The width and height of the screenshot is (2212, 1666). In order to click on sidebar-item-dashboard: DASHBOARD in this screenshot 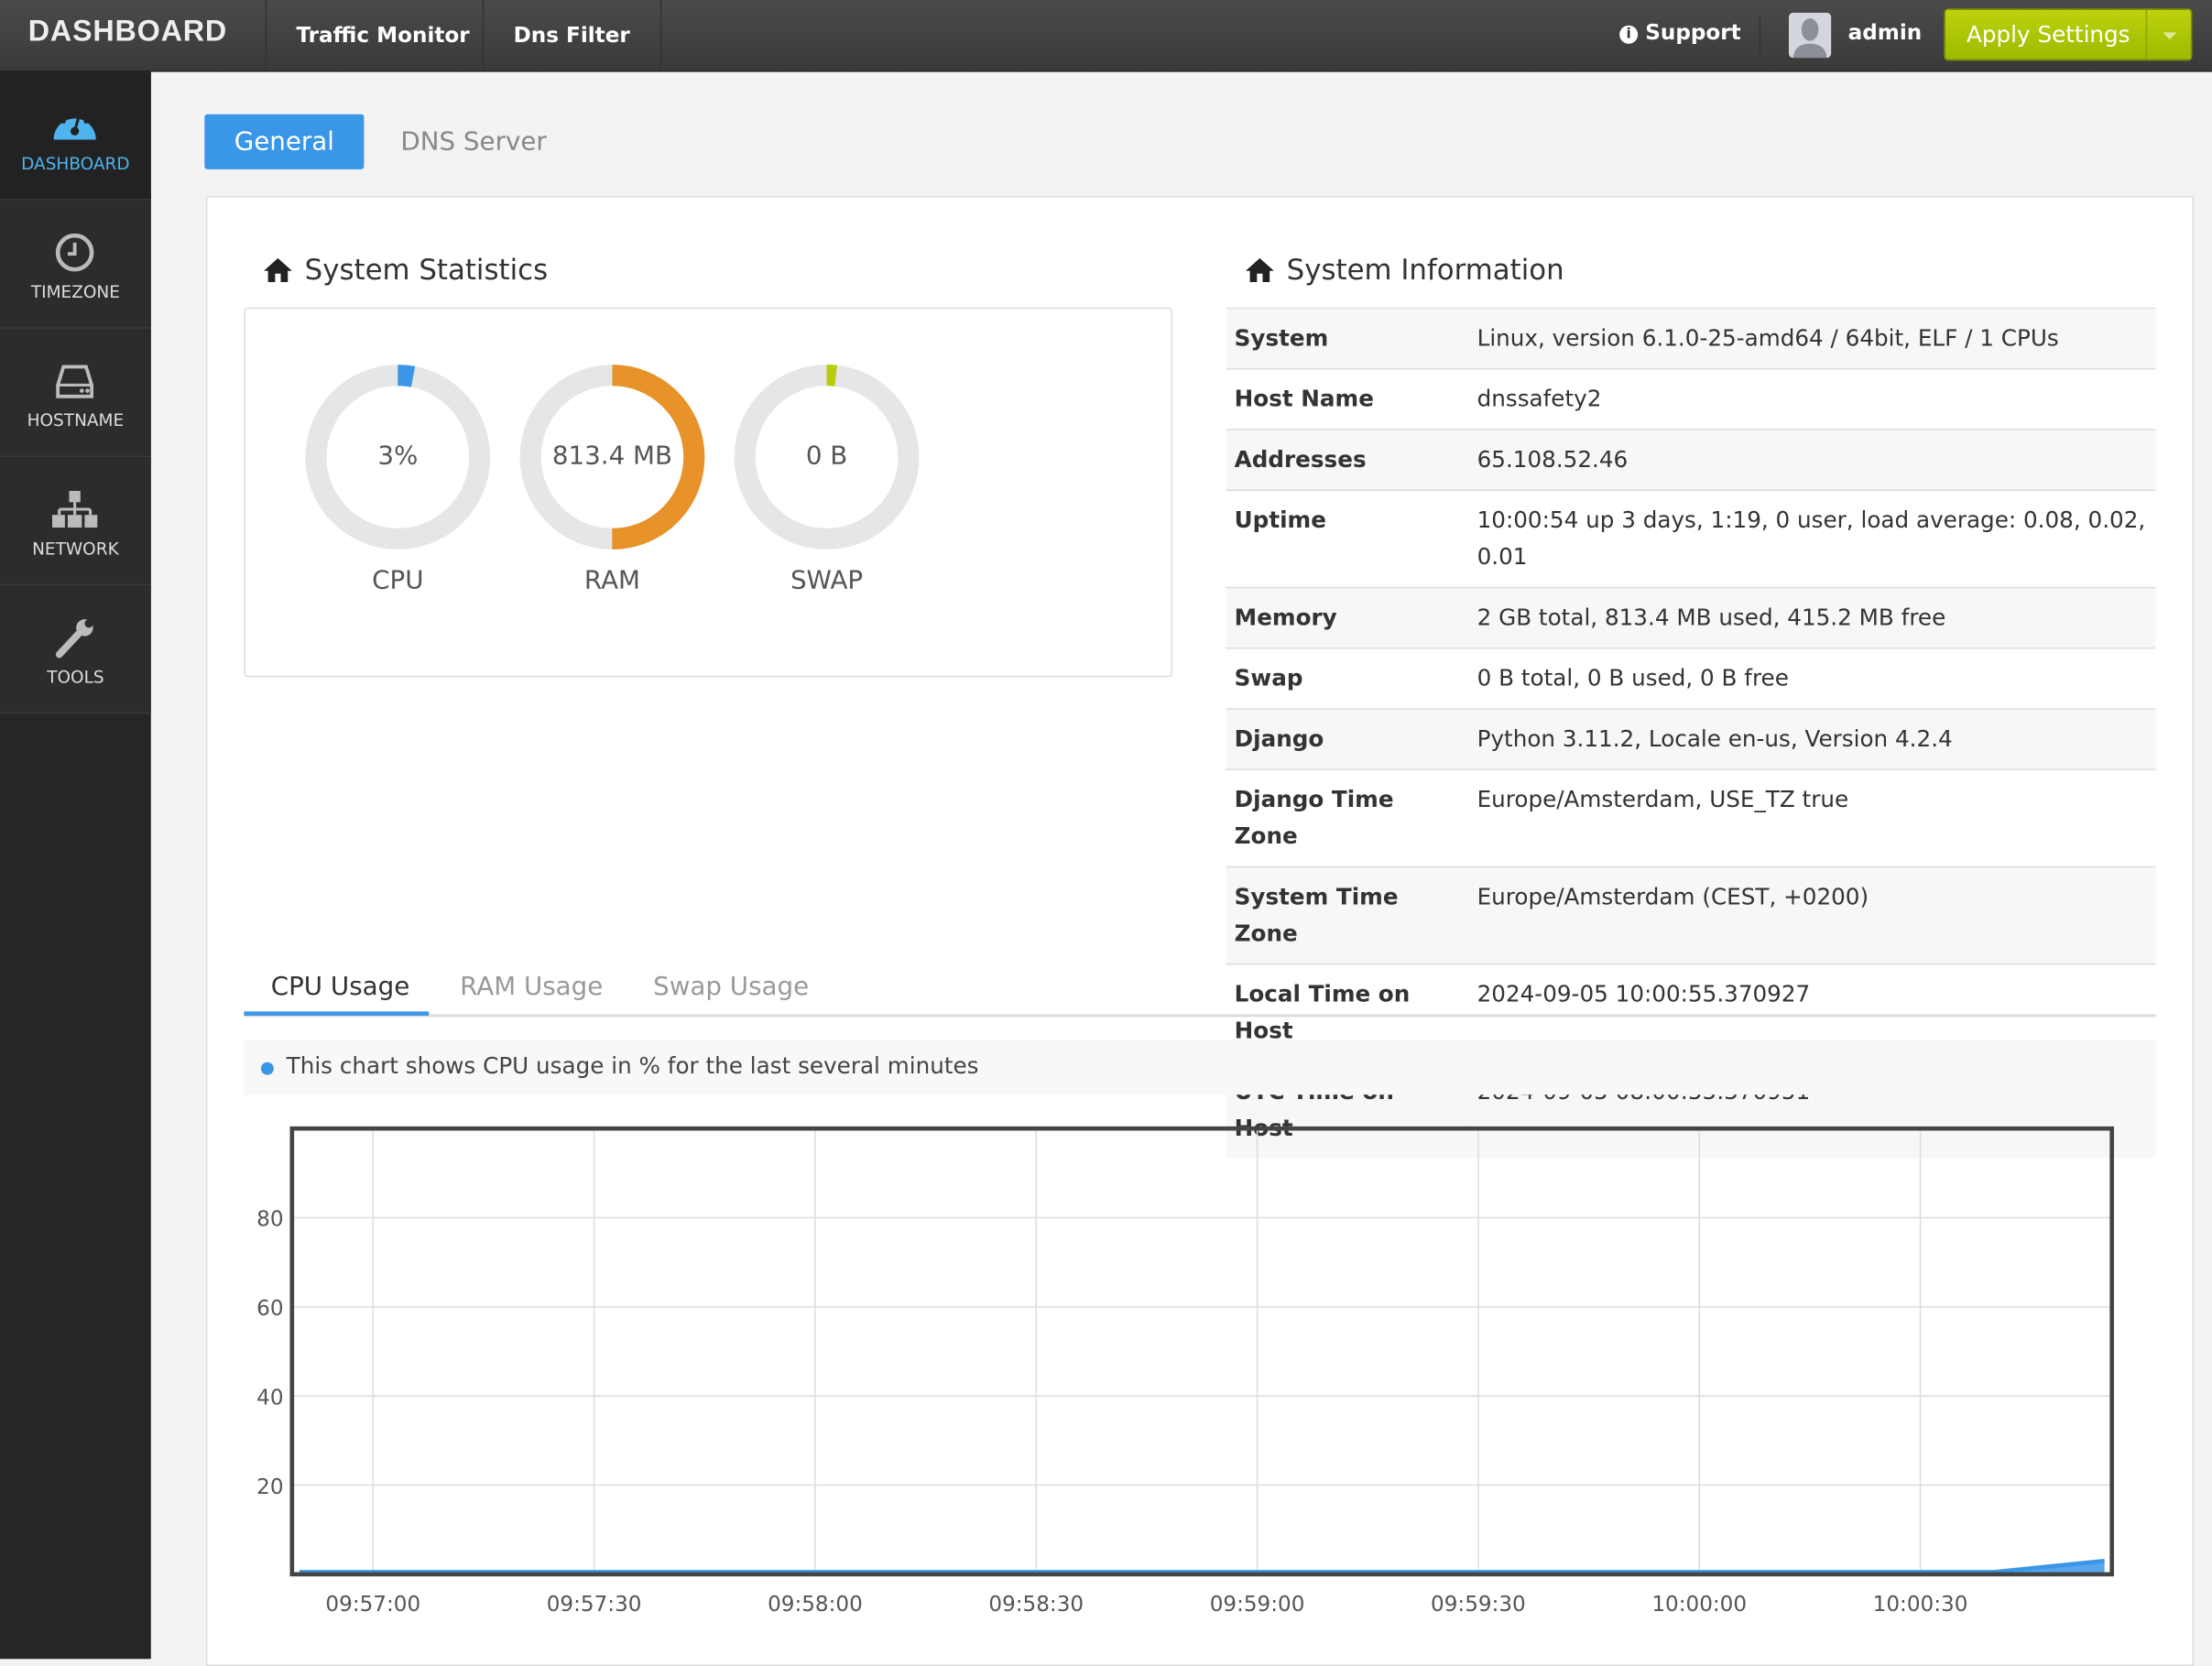, I will do `click(75, 136)`.